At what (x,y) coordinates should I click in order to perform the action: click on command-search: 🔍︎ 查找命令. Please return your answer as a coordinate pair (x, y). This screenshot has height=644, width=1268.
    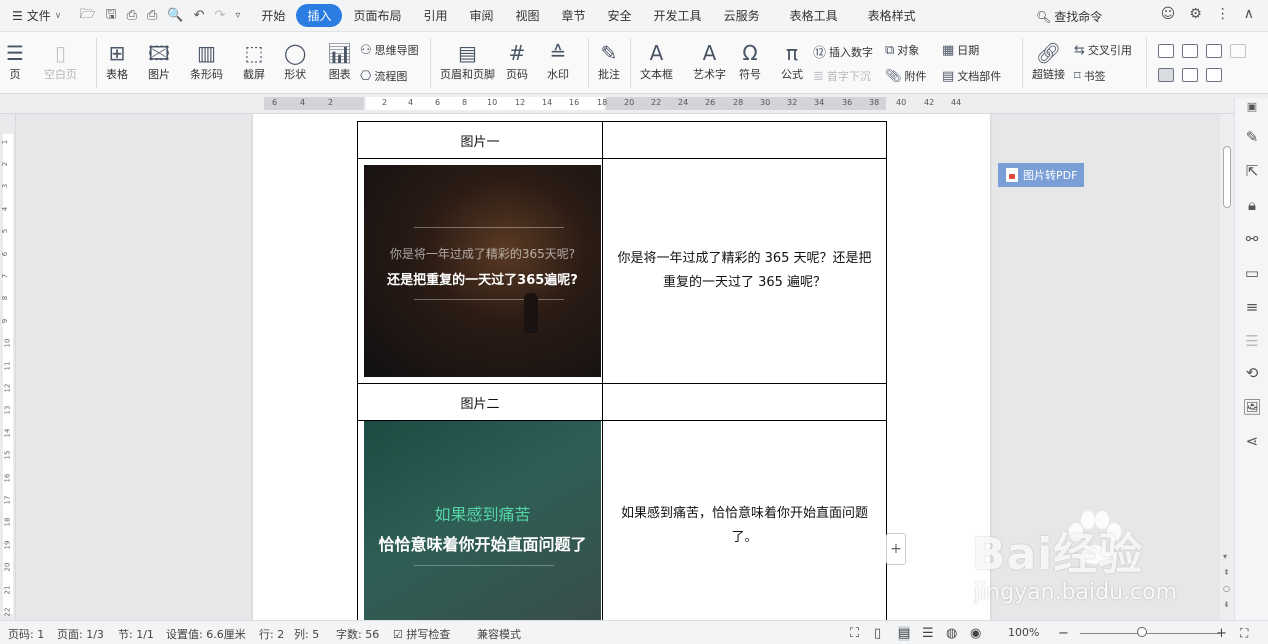
    Looking at the image, I should click on (1069, 16).